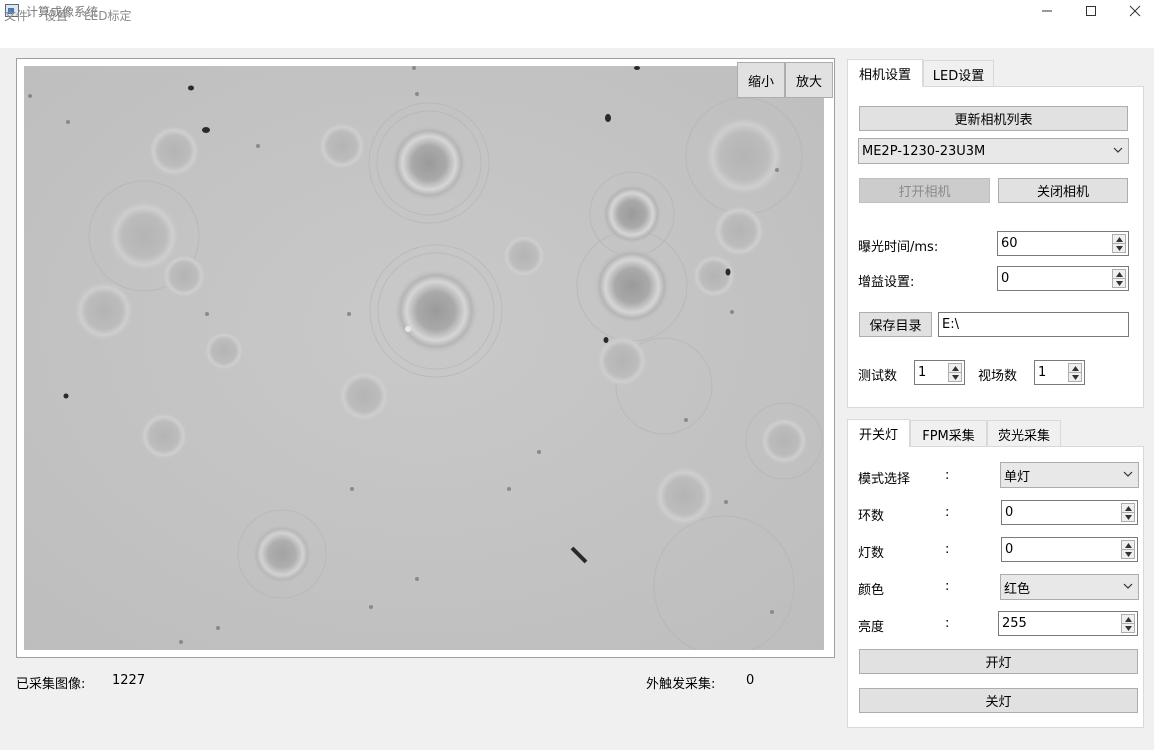  Describe the element at coordinates (577, 11) in the screenshot. I see `title-bar` at that location.